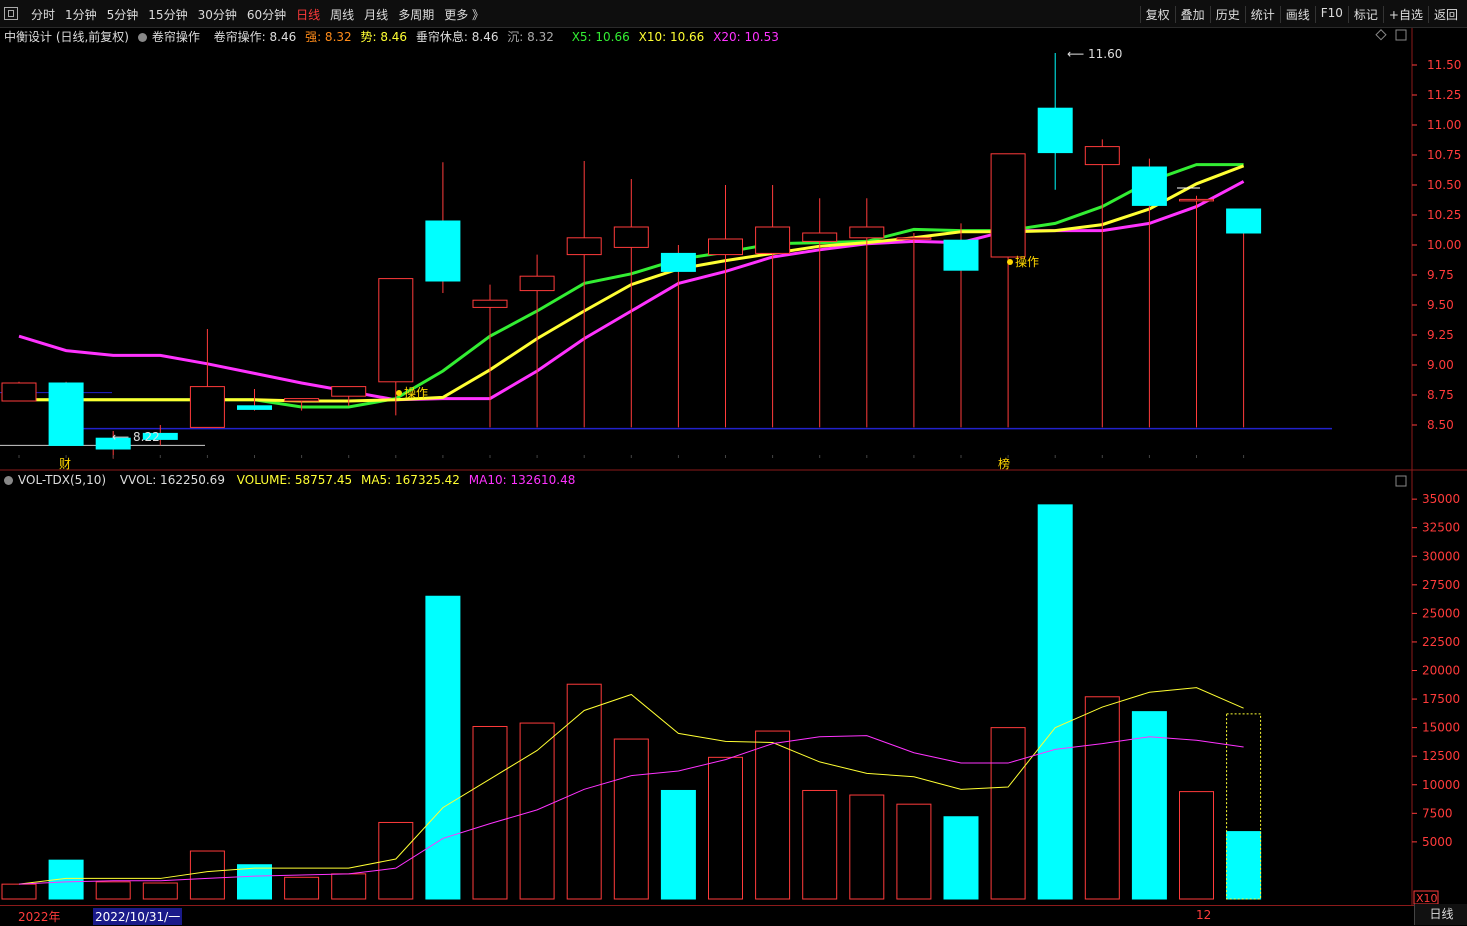  What do you see at coordinates (1405, 14) in the screenshot?
I see `add-watchlist-button: +自选` at bounding box center [1405, 14].